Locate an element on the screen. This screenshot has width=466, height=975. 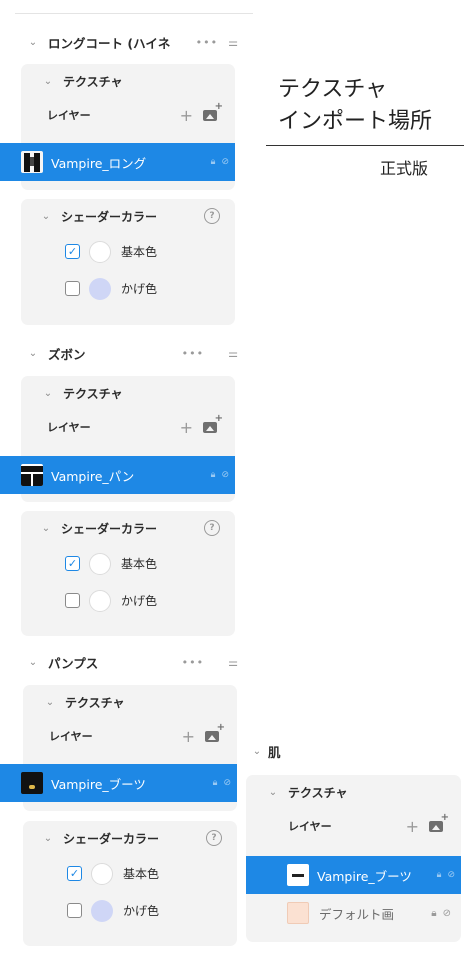
note-subtitle: 正式版 is located at coordinates (404, 168).